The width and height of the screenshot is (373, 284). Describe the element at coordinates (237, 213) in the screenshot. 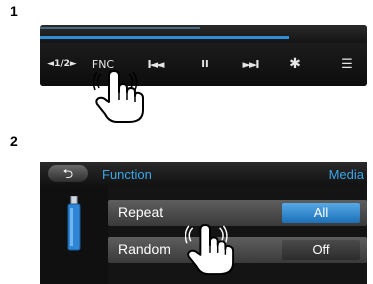

I see `repeat-row: Repeat All` at that location.